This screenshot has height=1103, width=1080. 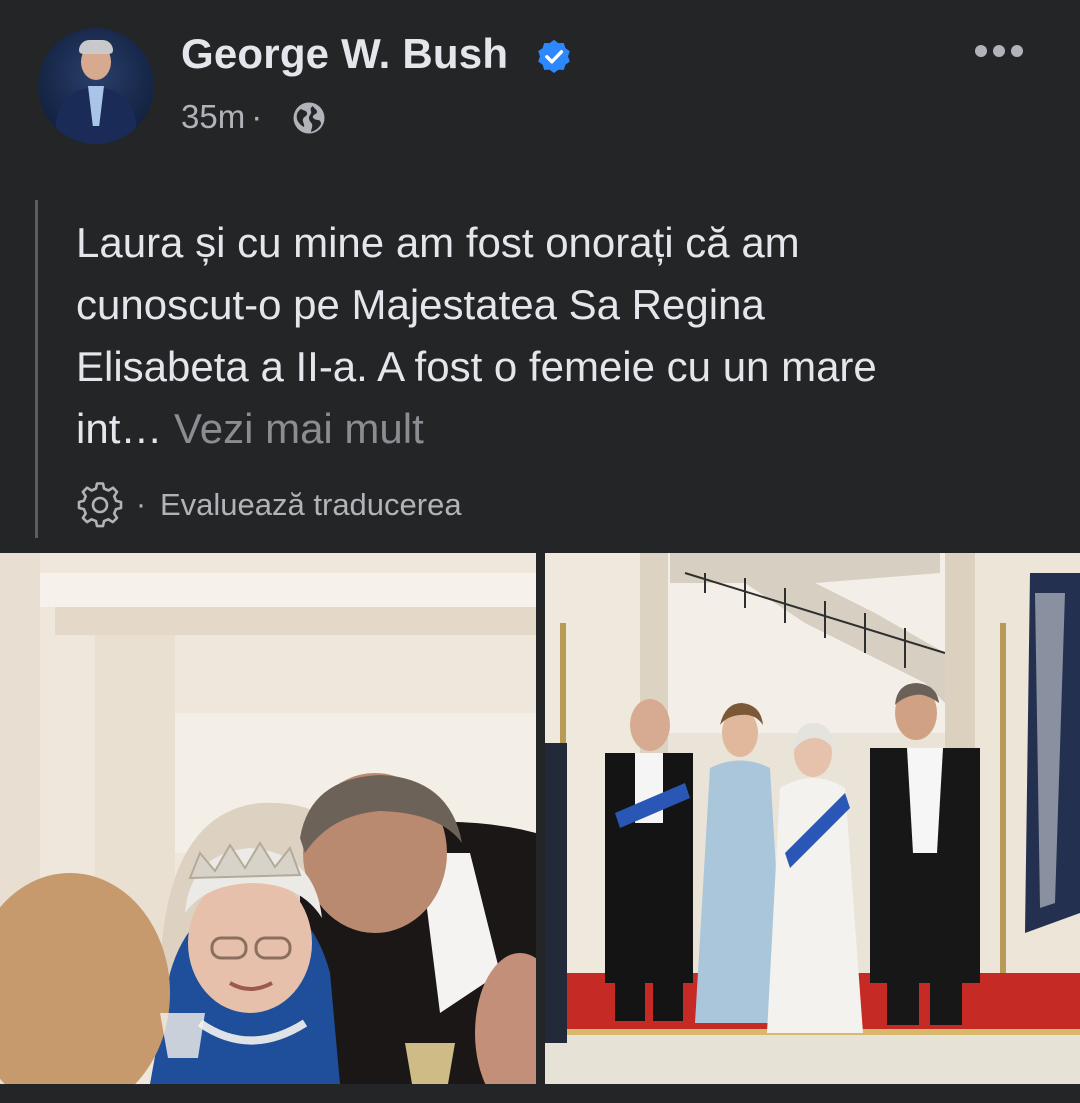 What do you see at coordinates (540, 1093) in the screenshot?
I see `post-bottom-strip` at bounding box center [540, 1093].